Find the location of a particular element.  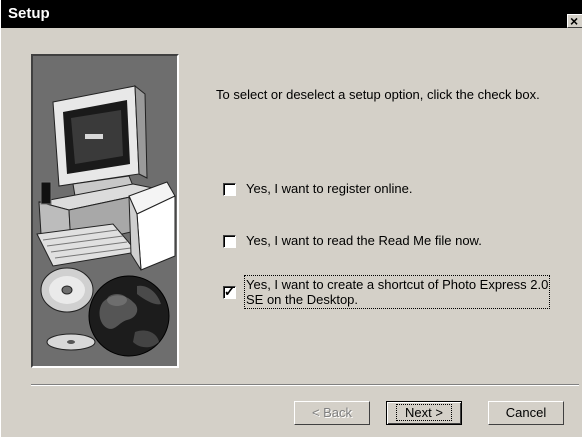

close-button: × is located at coordinates (574, 21).